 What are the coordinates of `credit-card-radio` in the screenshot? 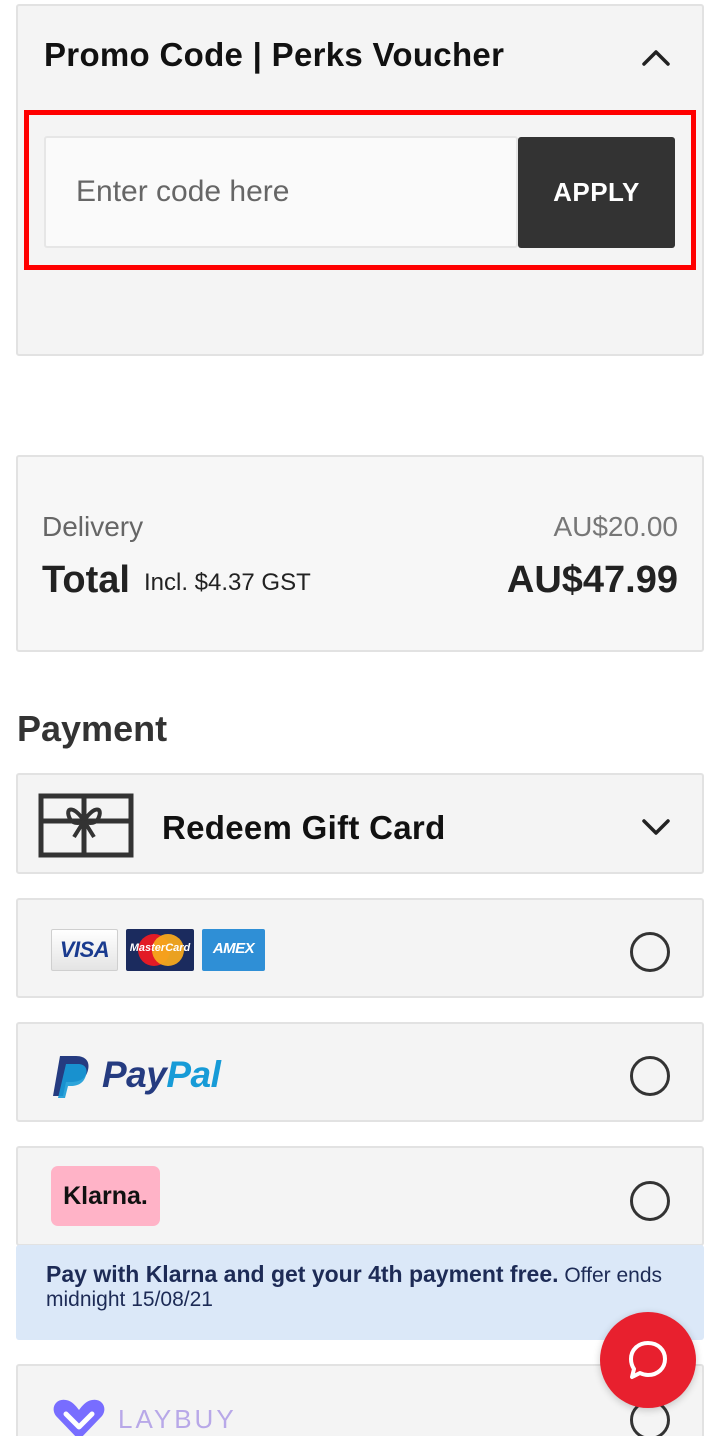 It's located at (650, 952).